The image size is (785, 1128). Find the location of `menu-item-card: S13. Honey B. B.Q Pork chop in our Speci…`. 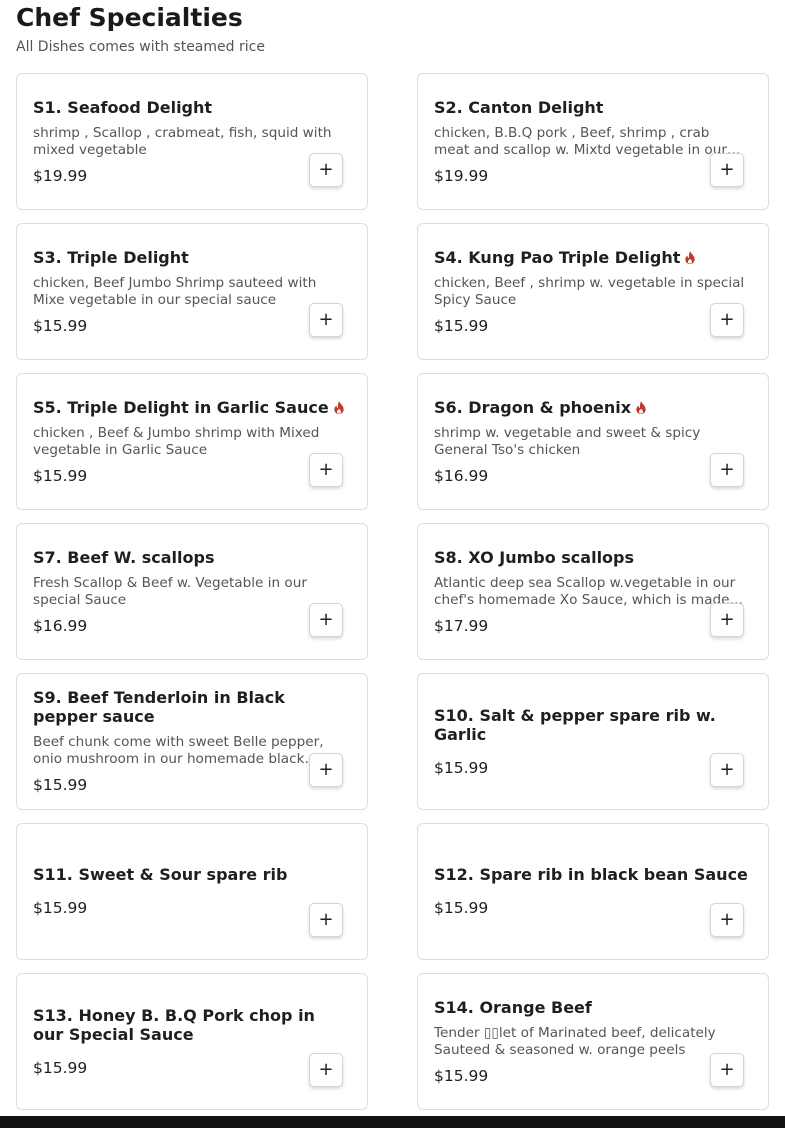

menu-item-card: S13. Honey B. B.Q Pork chop in our Speci… is located at coordinates (192, 1041).